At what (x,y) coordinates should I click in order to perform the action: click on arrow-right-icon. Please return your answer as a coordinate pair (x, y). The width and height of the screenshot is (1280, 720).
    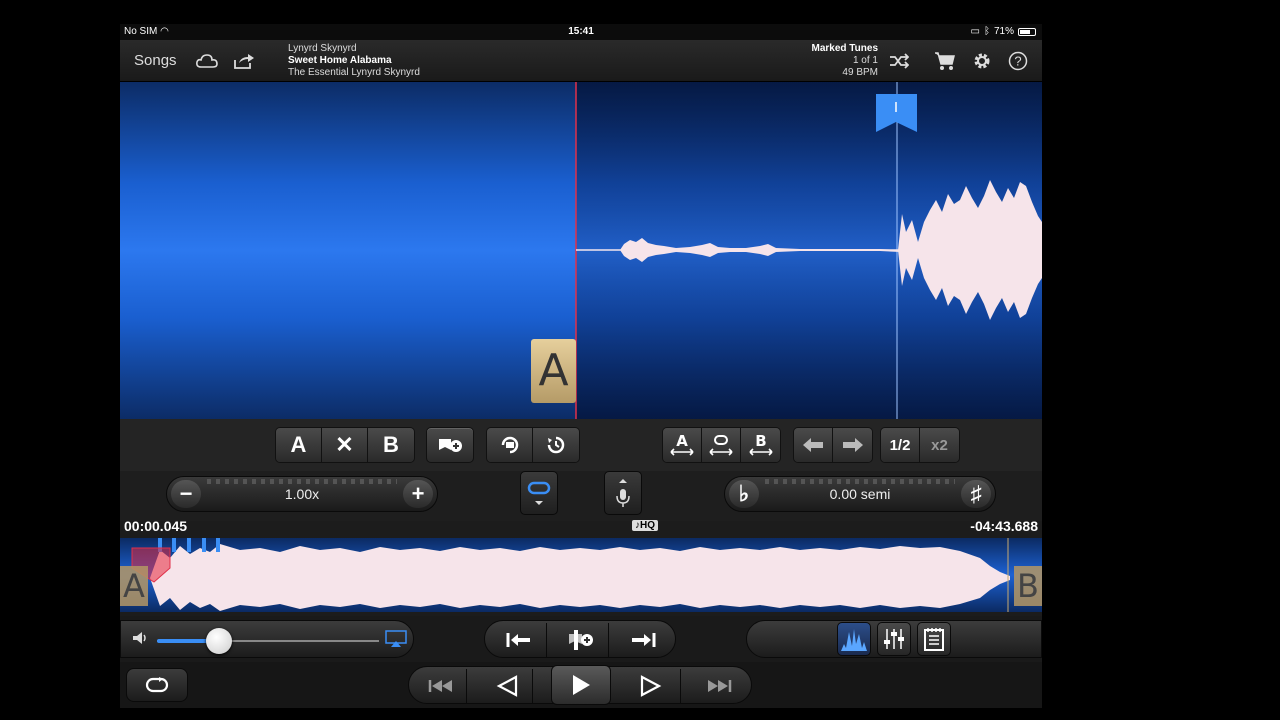
    Looking at the image, I should click on (852, 445).